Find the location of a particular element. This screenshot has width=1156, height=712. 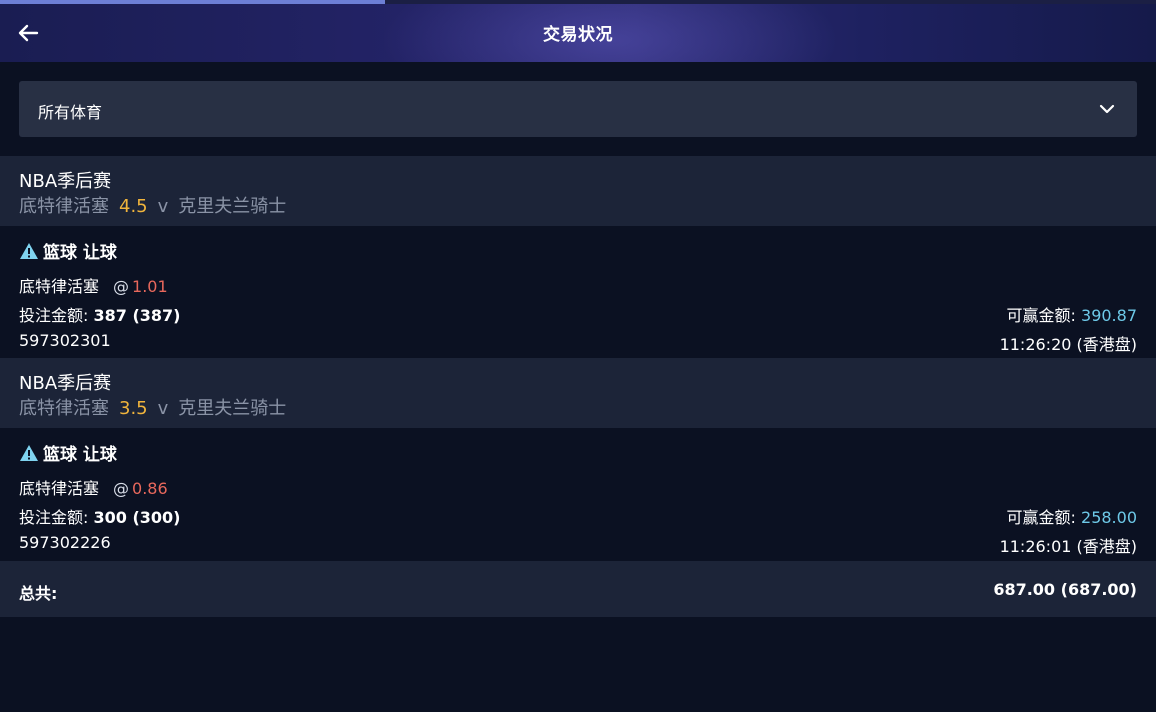

stake-value: 300 (300) is located at coordinates (137, 517).